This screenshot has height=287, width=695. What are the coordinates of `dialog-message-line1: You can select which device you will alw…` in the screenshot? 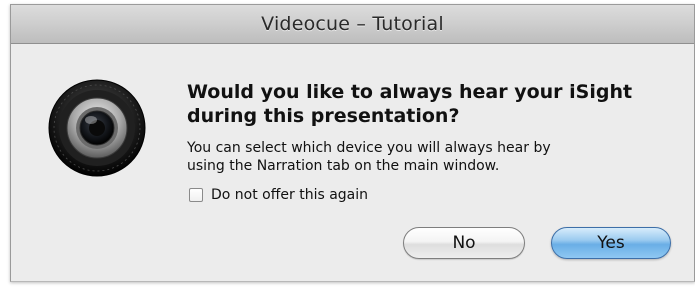 It's located at (369, 148).